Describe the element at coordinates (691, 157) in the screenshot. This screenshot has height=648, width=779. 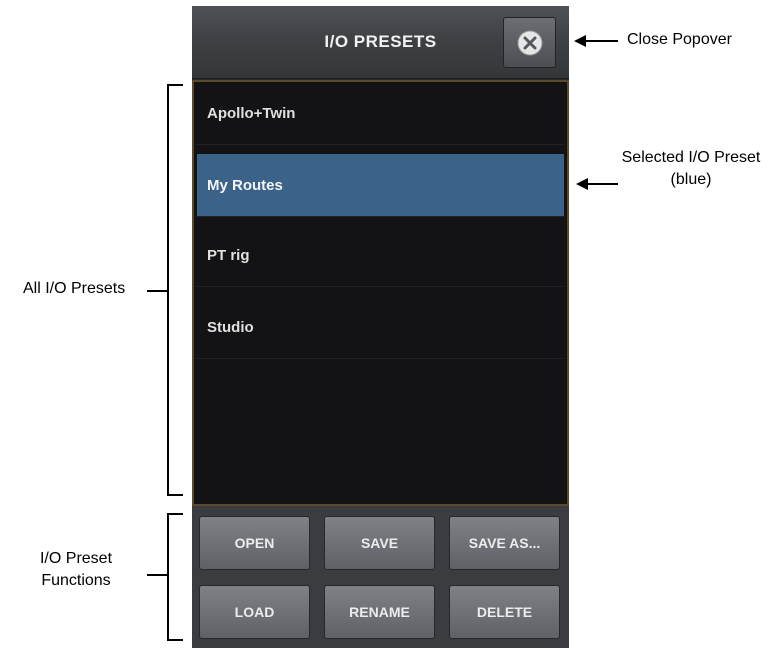
I see `selected-preset-annotation-line1: Selected I/O Preset` at that location.